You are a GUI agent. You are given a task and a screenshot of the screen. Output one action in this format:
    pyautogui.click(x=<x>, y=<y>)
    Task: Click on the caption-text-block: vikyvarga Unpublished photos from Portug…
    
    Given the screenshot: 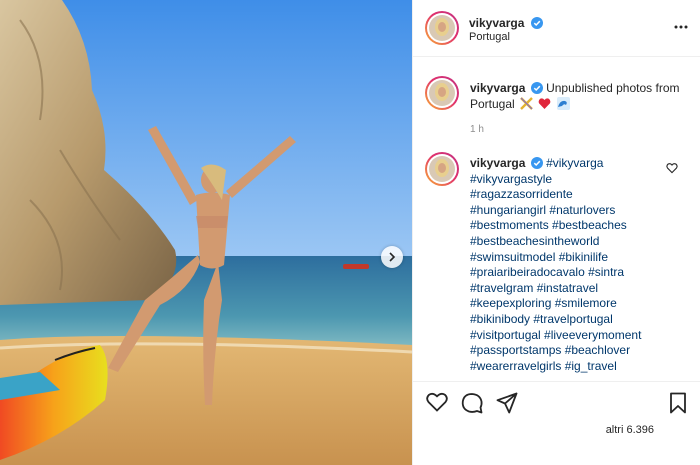 What is the action you would take?
    pyautogui.click(x=577, y=96)
    